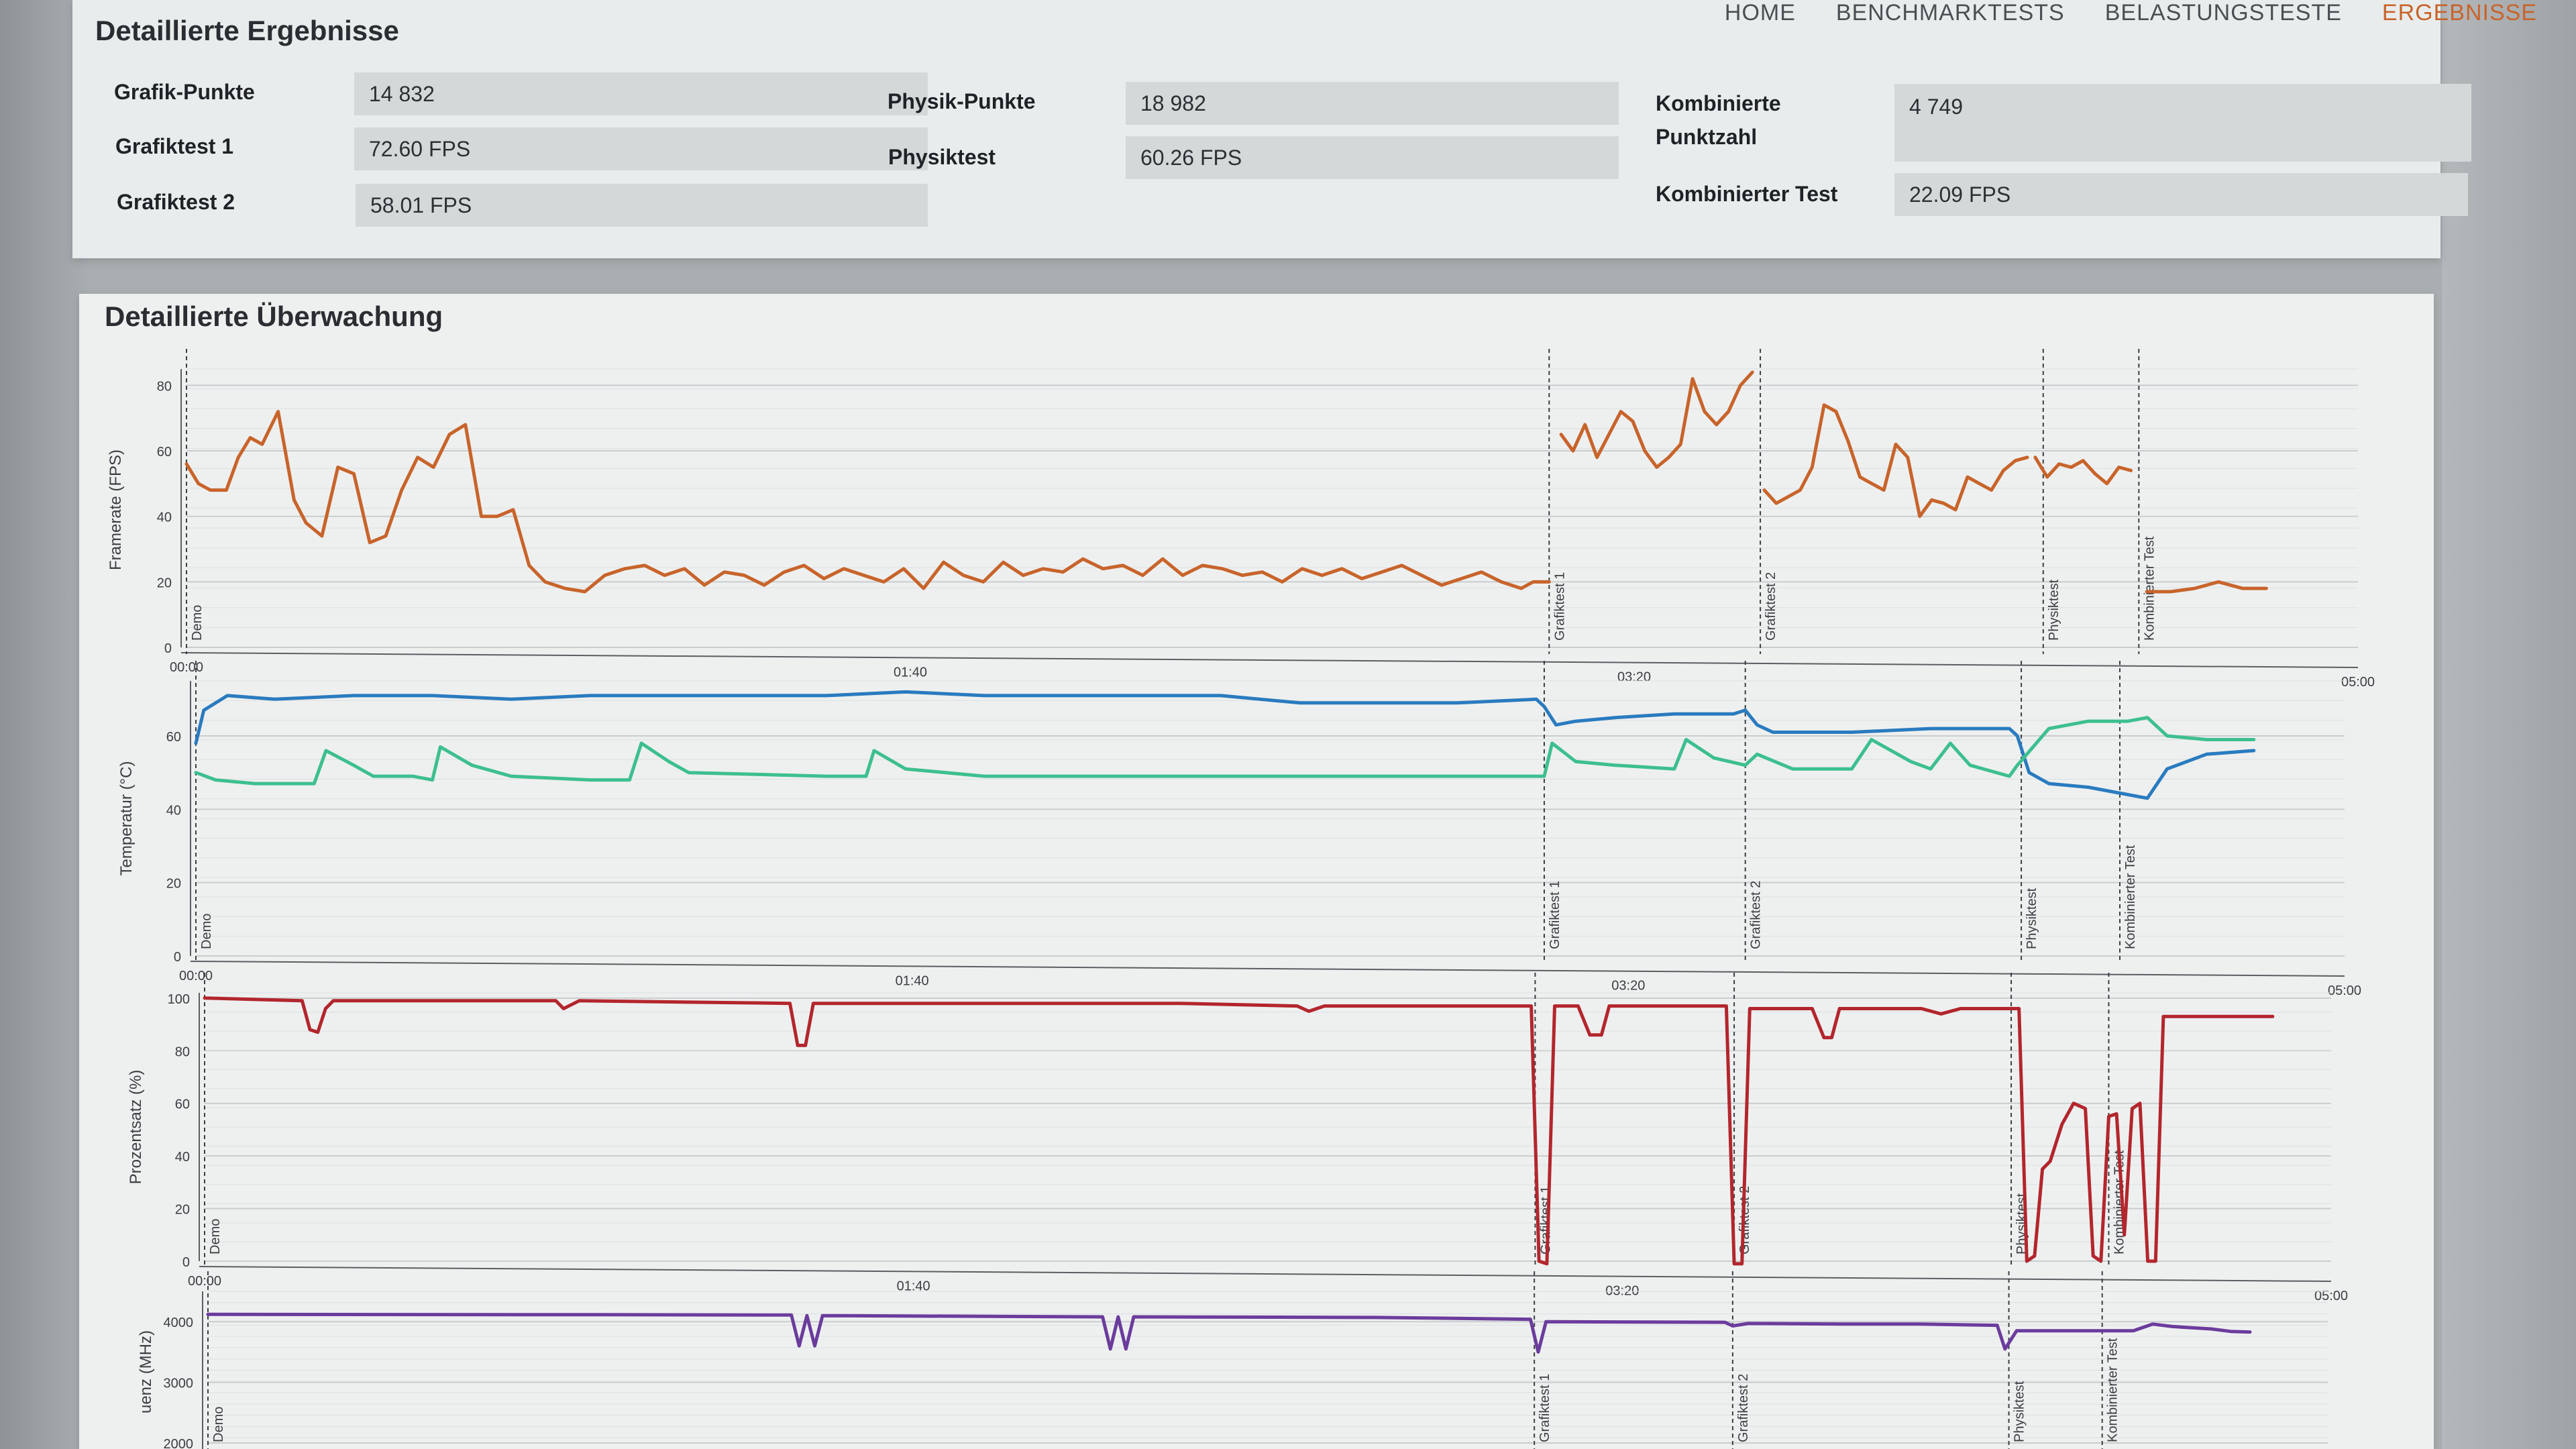 This screenshot has width=2576, height=1449. I want to click on y-tick-label: 3000, so click(179, 1384).